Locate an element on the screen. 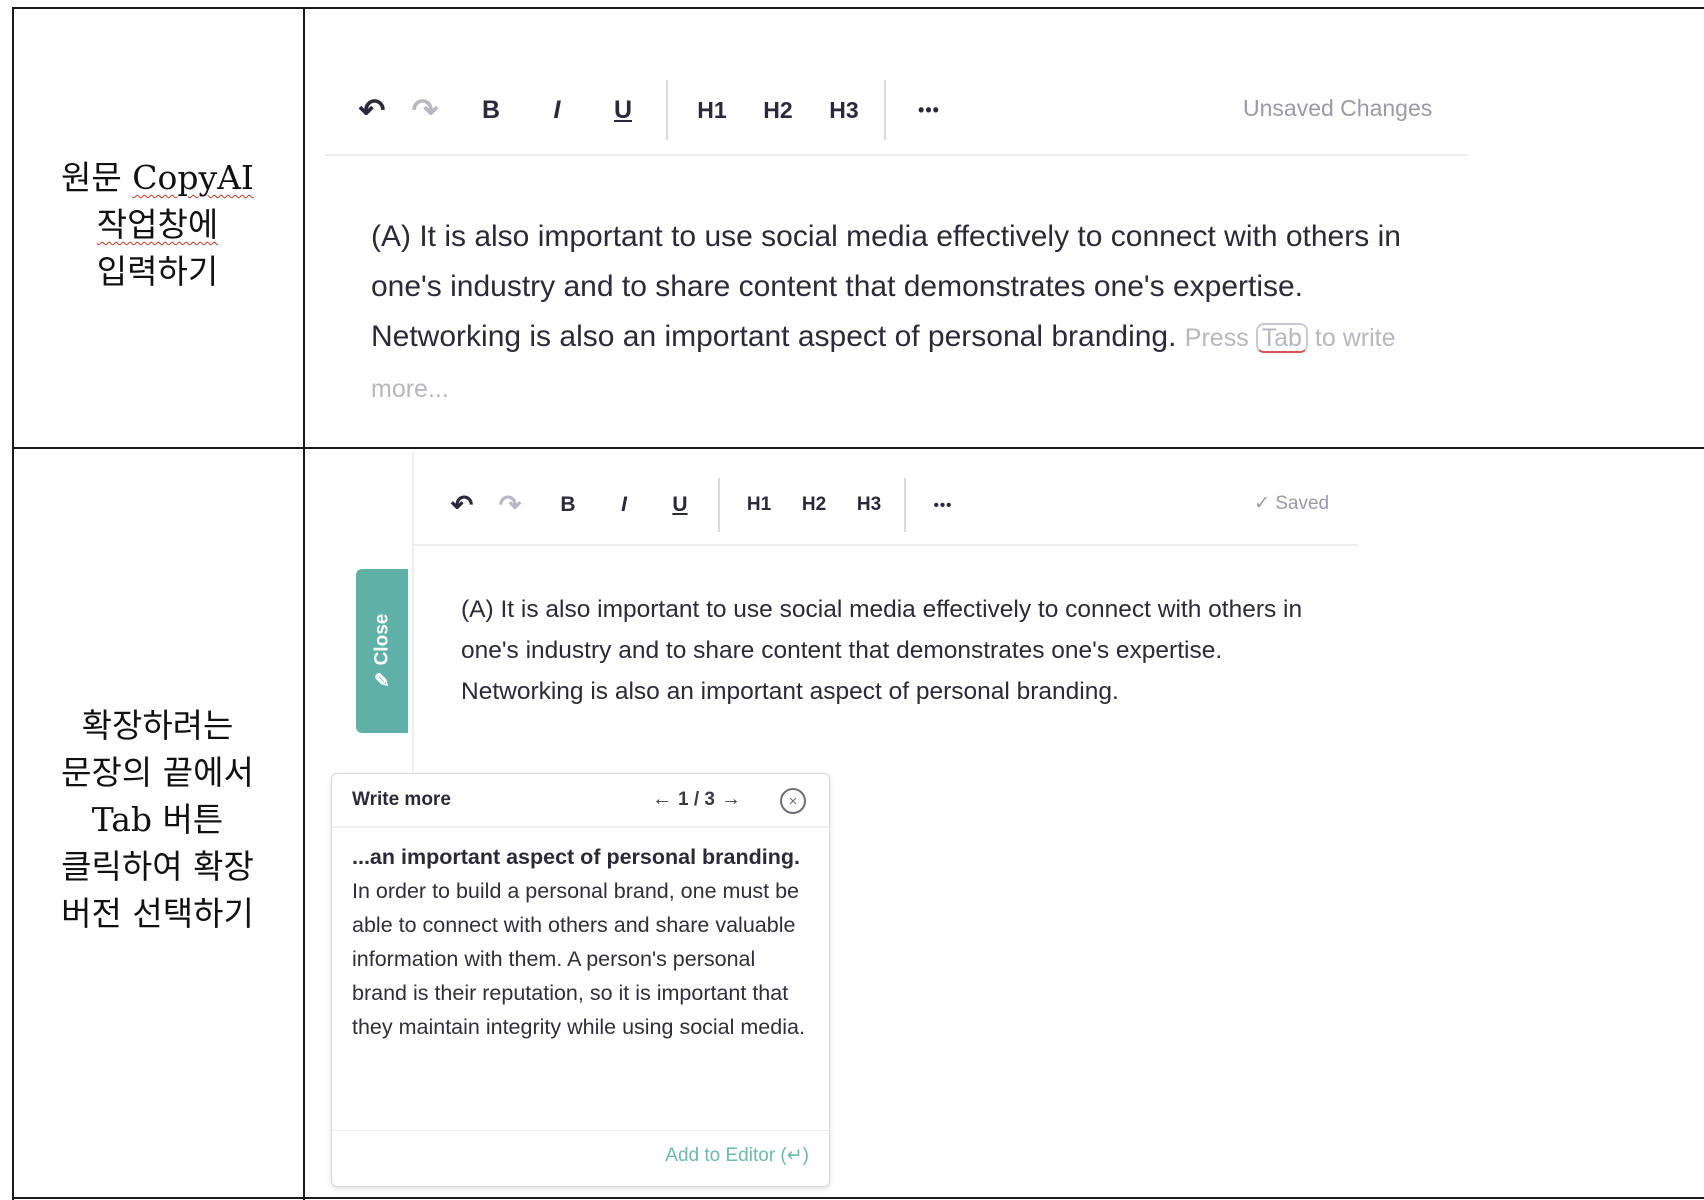 The width and height of the screenshot is (1704, 1200). add-to-editor-button: Add to Editor (↵) is located at coordinates (737, 1155).